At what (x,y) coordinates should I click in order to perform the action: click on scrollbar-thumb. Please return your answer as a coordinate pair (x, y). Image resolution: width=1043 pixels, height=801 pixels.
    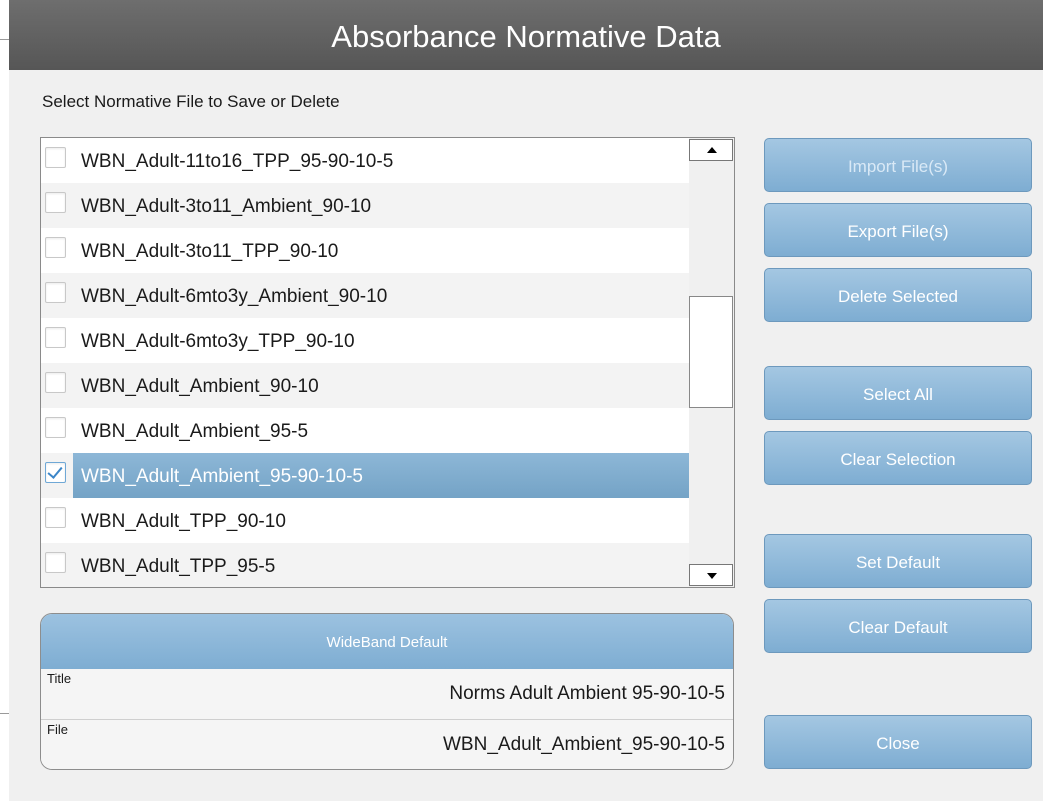
    Looking at the image, I should click on (711, 352).